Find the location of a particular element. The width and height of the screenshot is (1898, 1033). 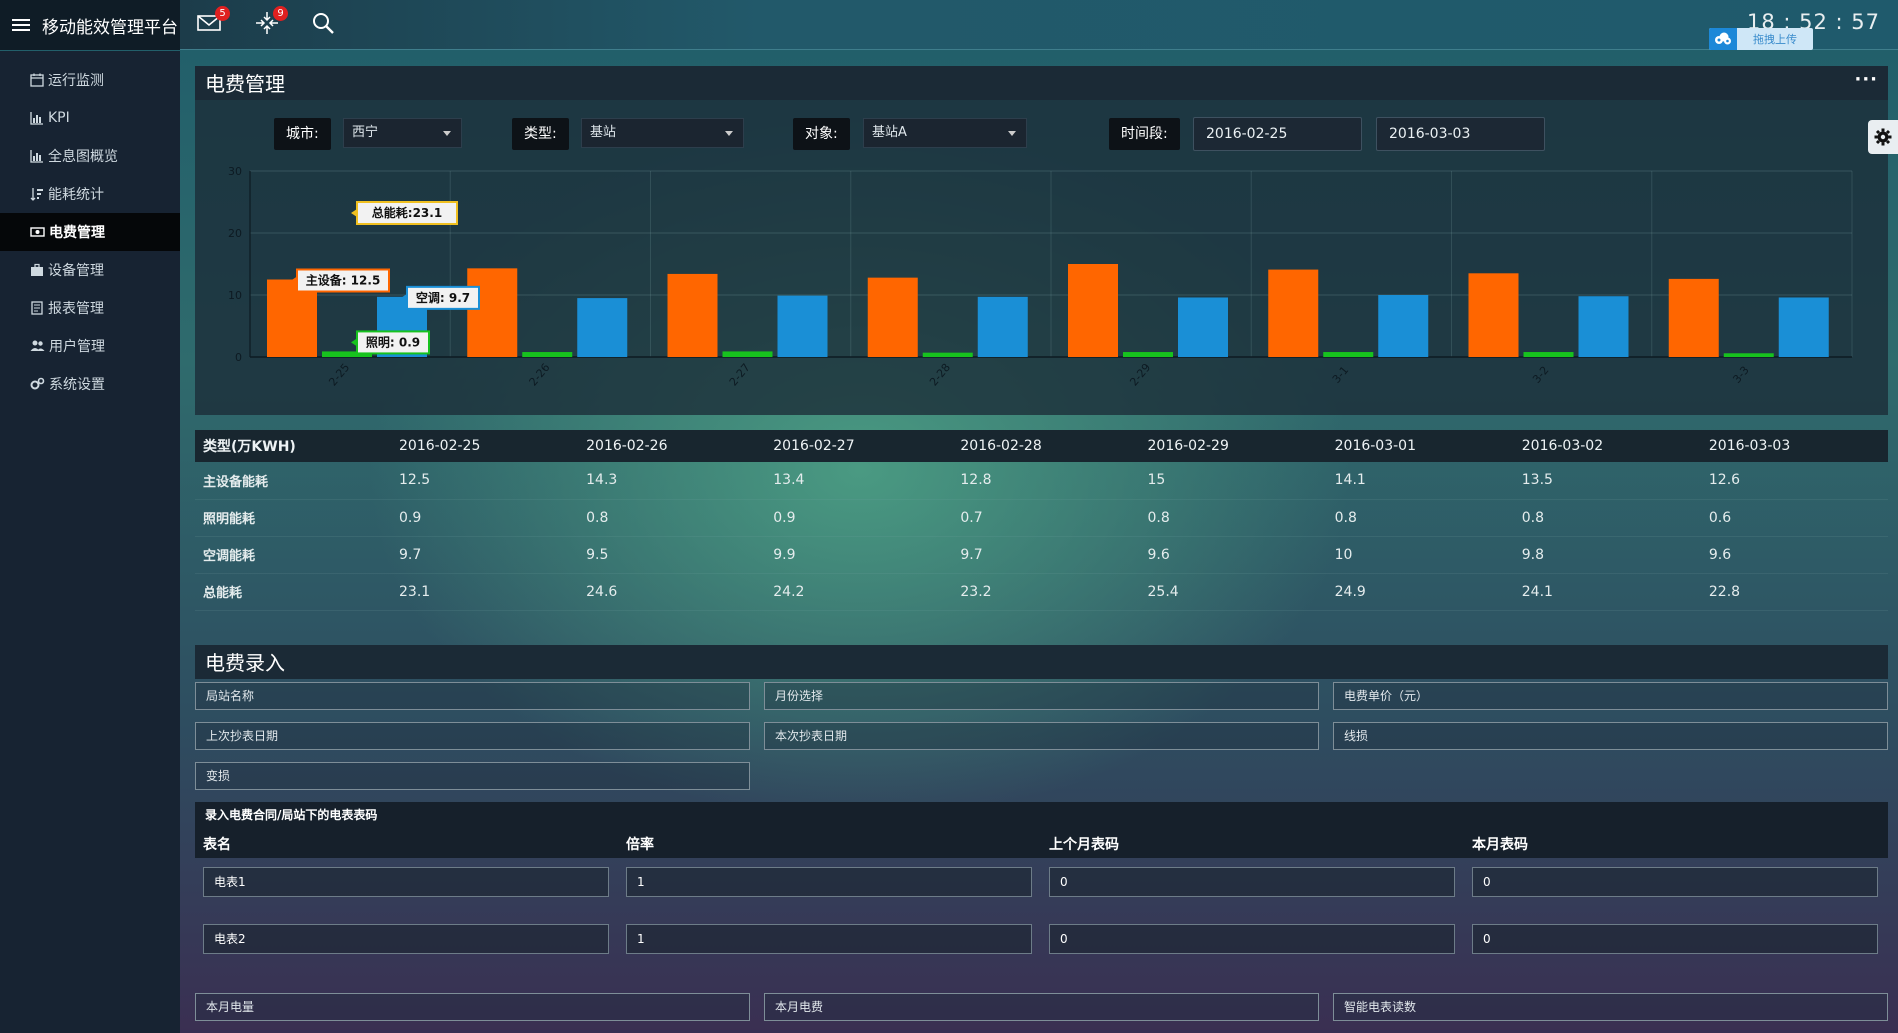

bar-照明-2-28 is located at coordinates (947, 354).